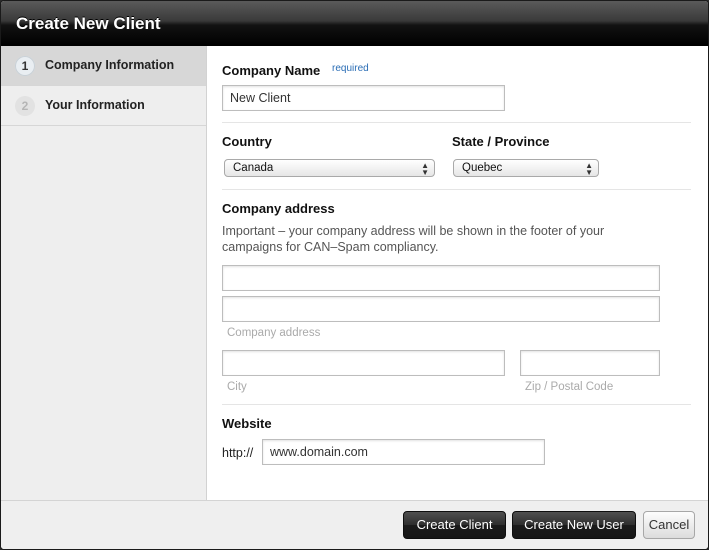 The image size is (709, 550). What do you see at coordinates (403, 452) in the screenshot?
I see `website-input` at bounding box center [403, 452].